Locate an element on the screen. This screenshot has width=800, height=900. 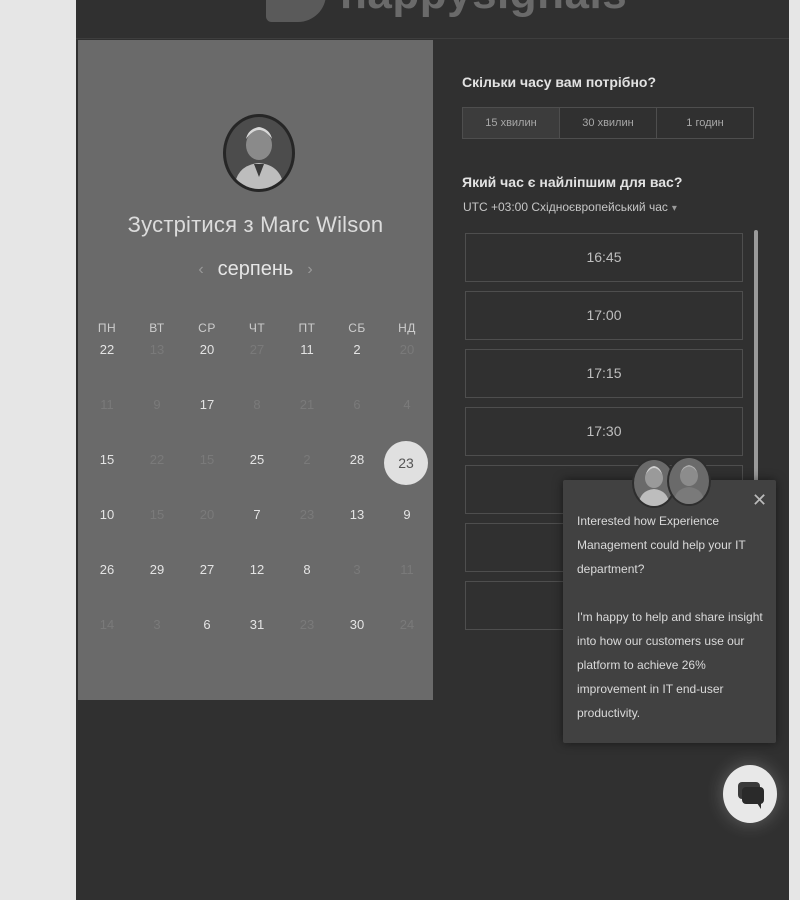
calendar-day: 31 is located at coordinates (257, 640).